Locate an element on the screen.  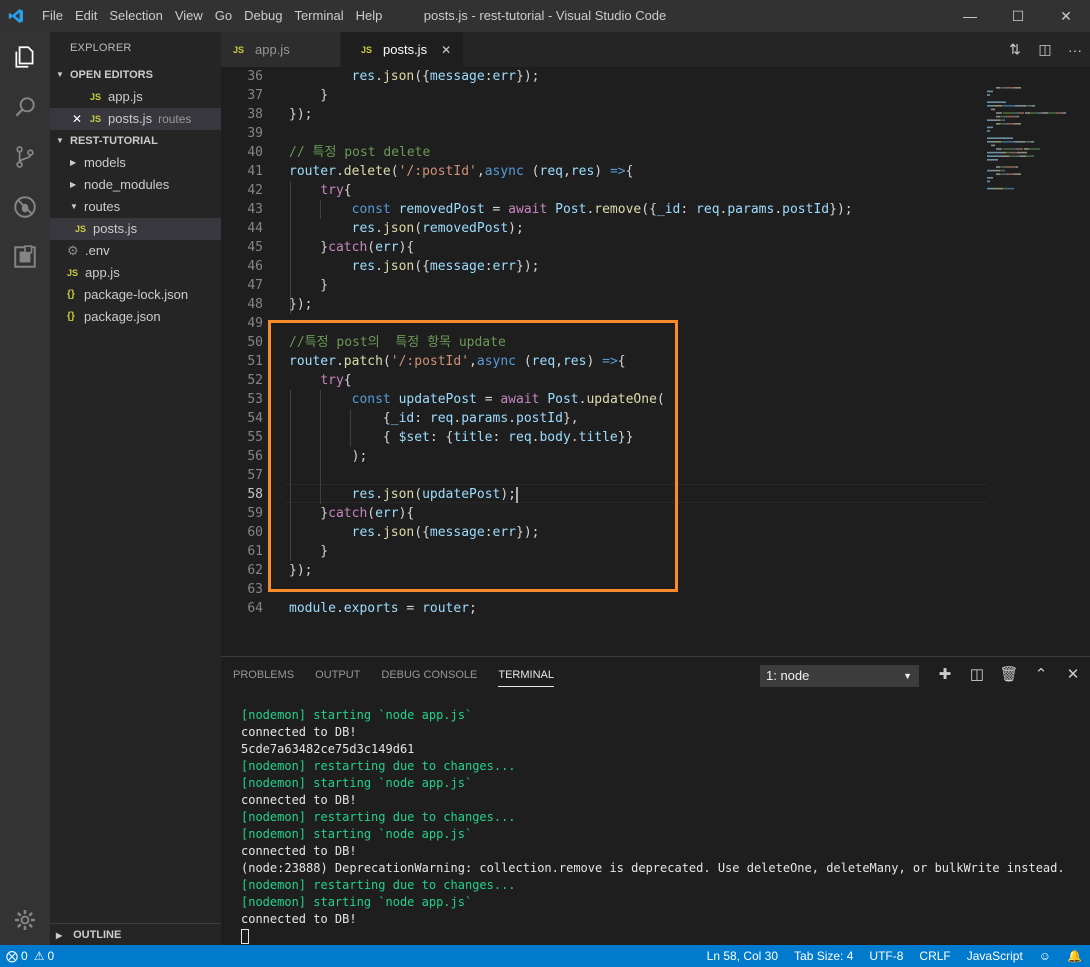
file-package-json: {} package.json is located at coordinates (135, 317).